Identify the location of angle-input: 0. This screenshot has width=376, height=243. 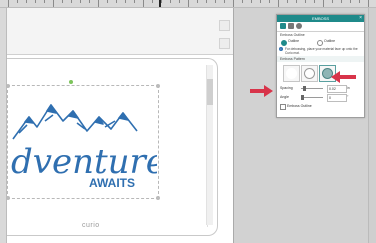
(337, 98).